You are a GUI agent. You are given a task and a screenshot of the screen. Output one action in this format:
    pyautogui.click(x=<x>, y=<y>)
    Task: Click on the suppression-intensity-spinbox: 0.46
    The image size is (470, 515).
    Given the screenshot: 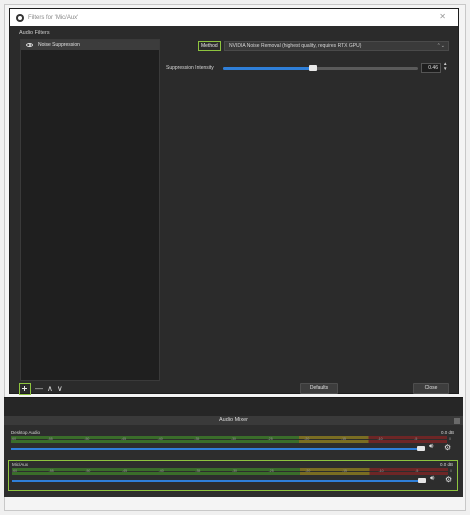 What is the action you would take?
    pyautogui.click(x=431, y=68)
    